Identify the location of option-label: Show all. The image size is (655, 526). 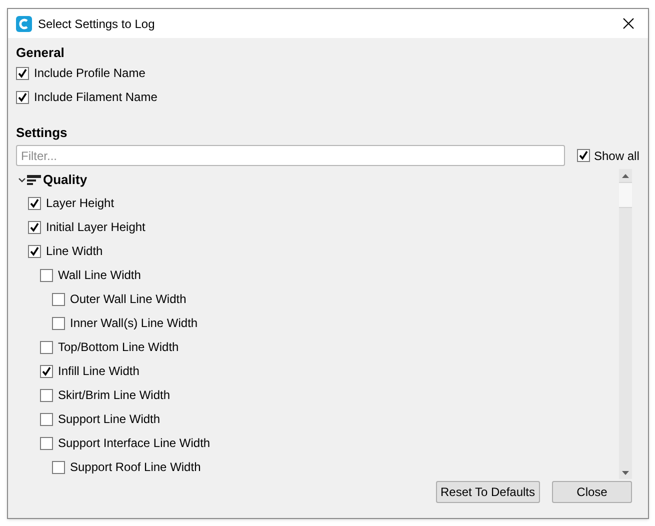
(617, 156).